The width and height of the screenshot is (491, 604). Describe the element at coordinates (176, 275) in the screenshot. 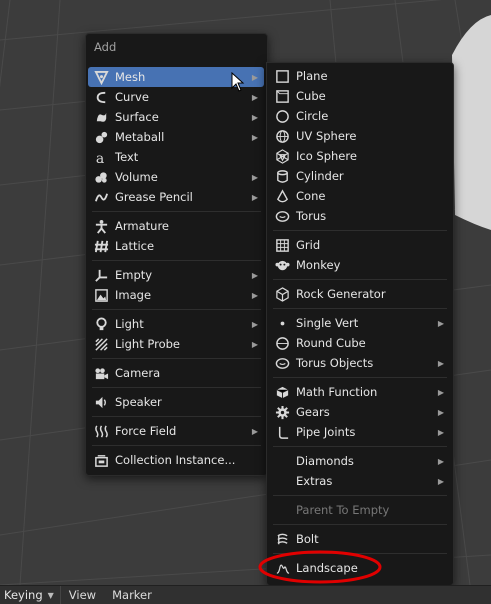

I see `menu-item-empty: Empty ▶` at that location.